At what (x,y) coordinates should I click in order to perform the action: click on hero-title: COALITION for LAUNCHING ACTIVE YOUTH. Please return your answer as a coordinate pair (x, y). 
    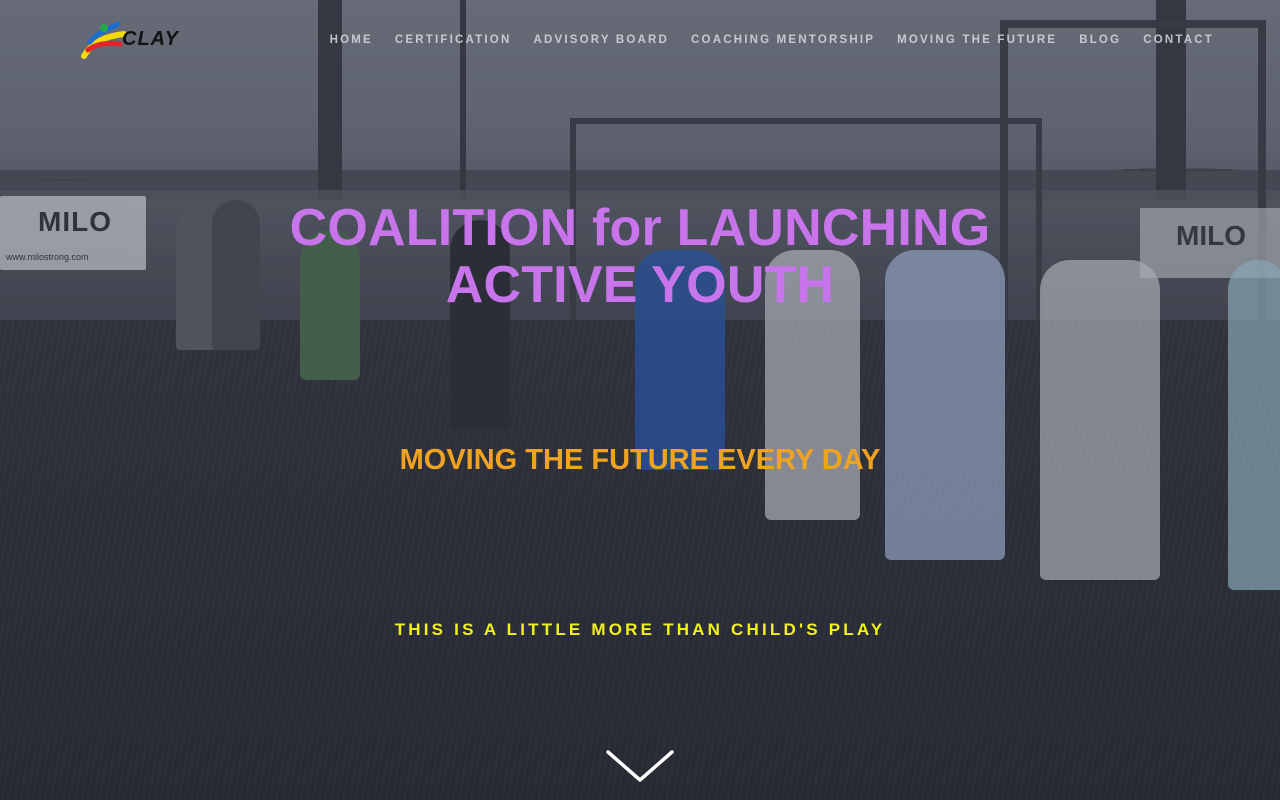
    Looking at the image, I should click on (640, 257).